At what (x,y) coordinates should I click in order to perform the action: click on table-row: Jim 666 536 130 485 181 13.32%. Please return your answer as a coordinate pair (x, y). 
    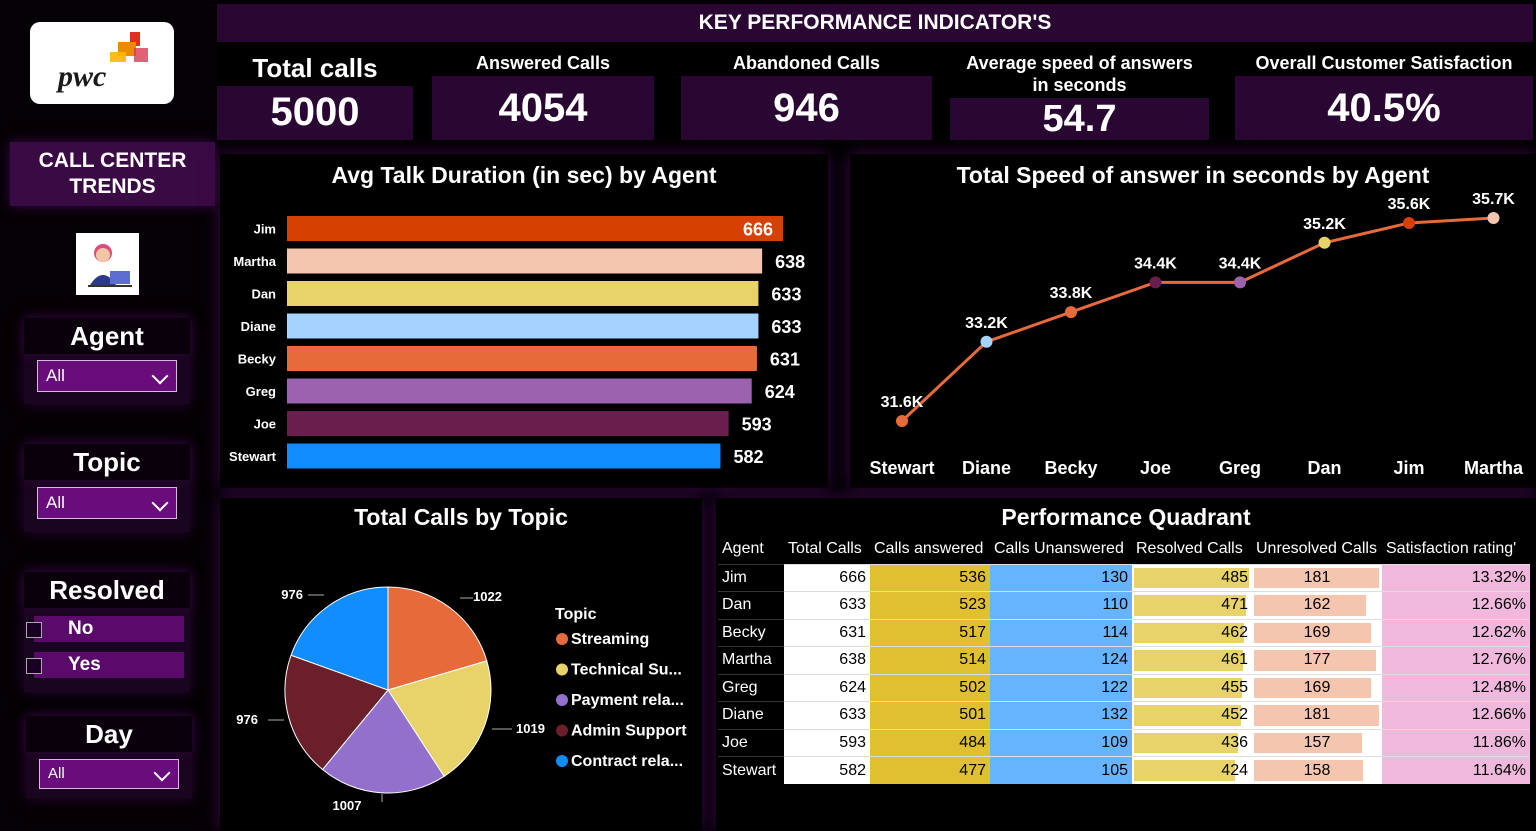
    Looking at the image, I should click on (1124, 577).